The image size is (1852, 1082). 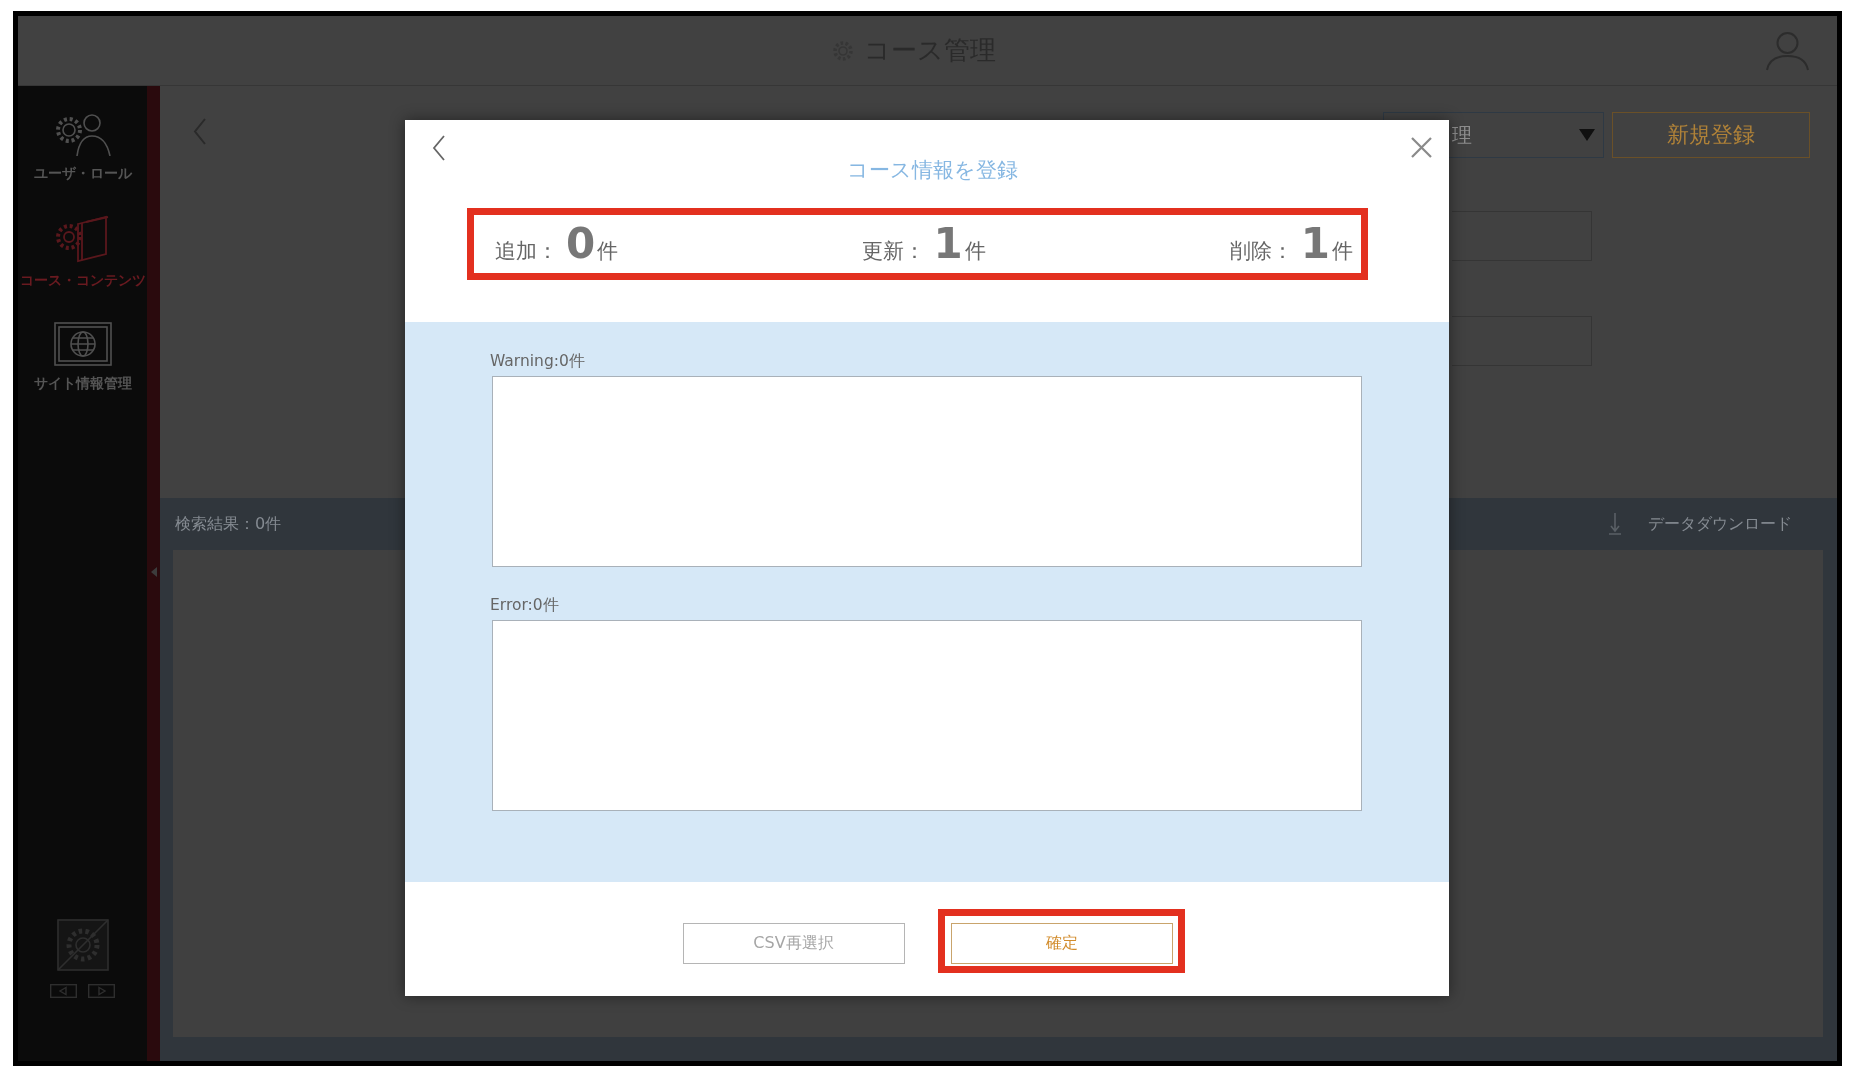 I want to click on log-label: Warning:0件, so click(x=537, y=361).